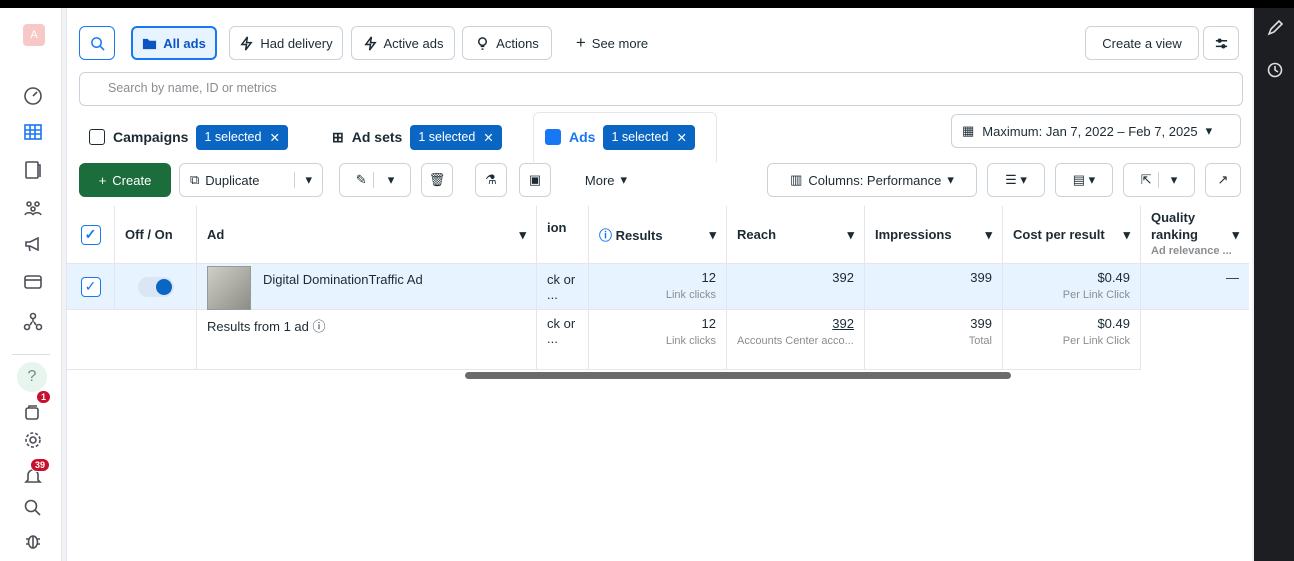 The width and height of the screenshot is (1294, 561). What do you see at coordinates (251, 180) in the screenshot?
I see `duplicate-button: ⧉ Duplicate ▾` at bounding box center [251, 180].